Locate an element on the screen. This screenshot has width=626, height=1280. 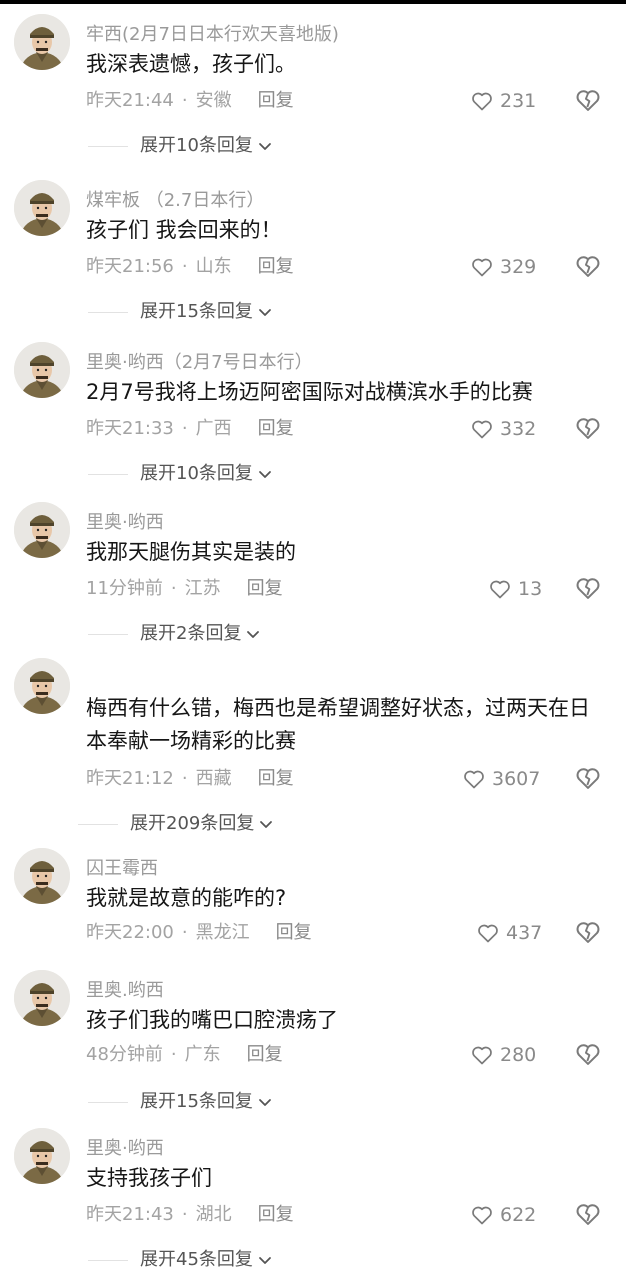
like-button: 437 is located at coordinates (516, 933).